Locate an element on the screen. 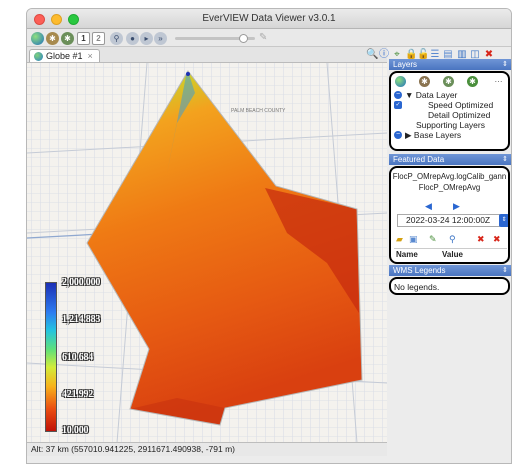 Image resolution: width=518 pixels, height=468 pixels. pencil-icon: ✎ is located at coordinates (263, 37).